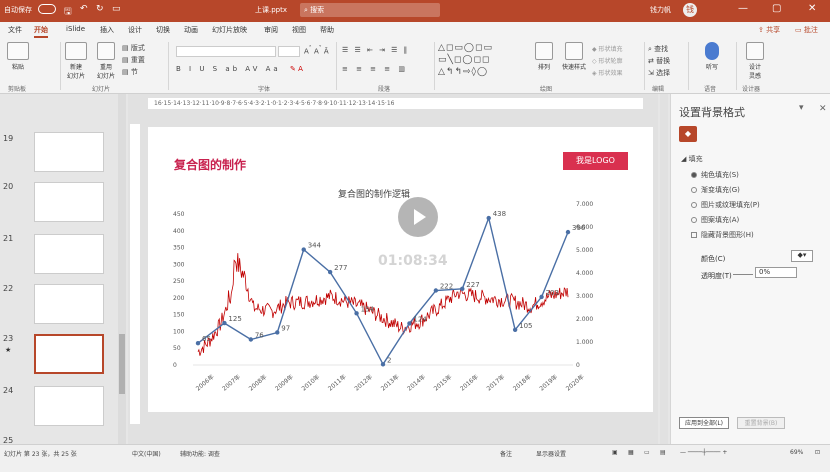 The height and width of the screenshot is (472, 830). Describe the element at coordinates (647, 452) in the screenshot. I see `reading-view-icon: ▭` at that location.